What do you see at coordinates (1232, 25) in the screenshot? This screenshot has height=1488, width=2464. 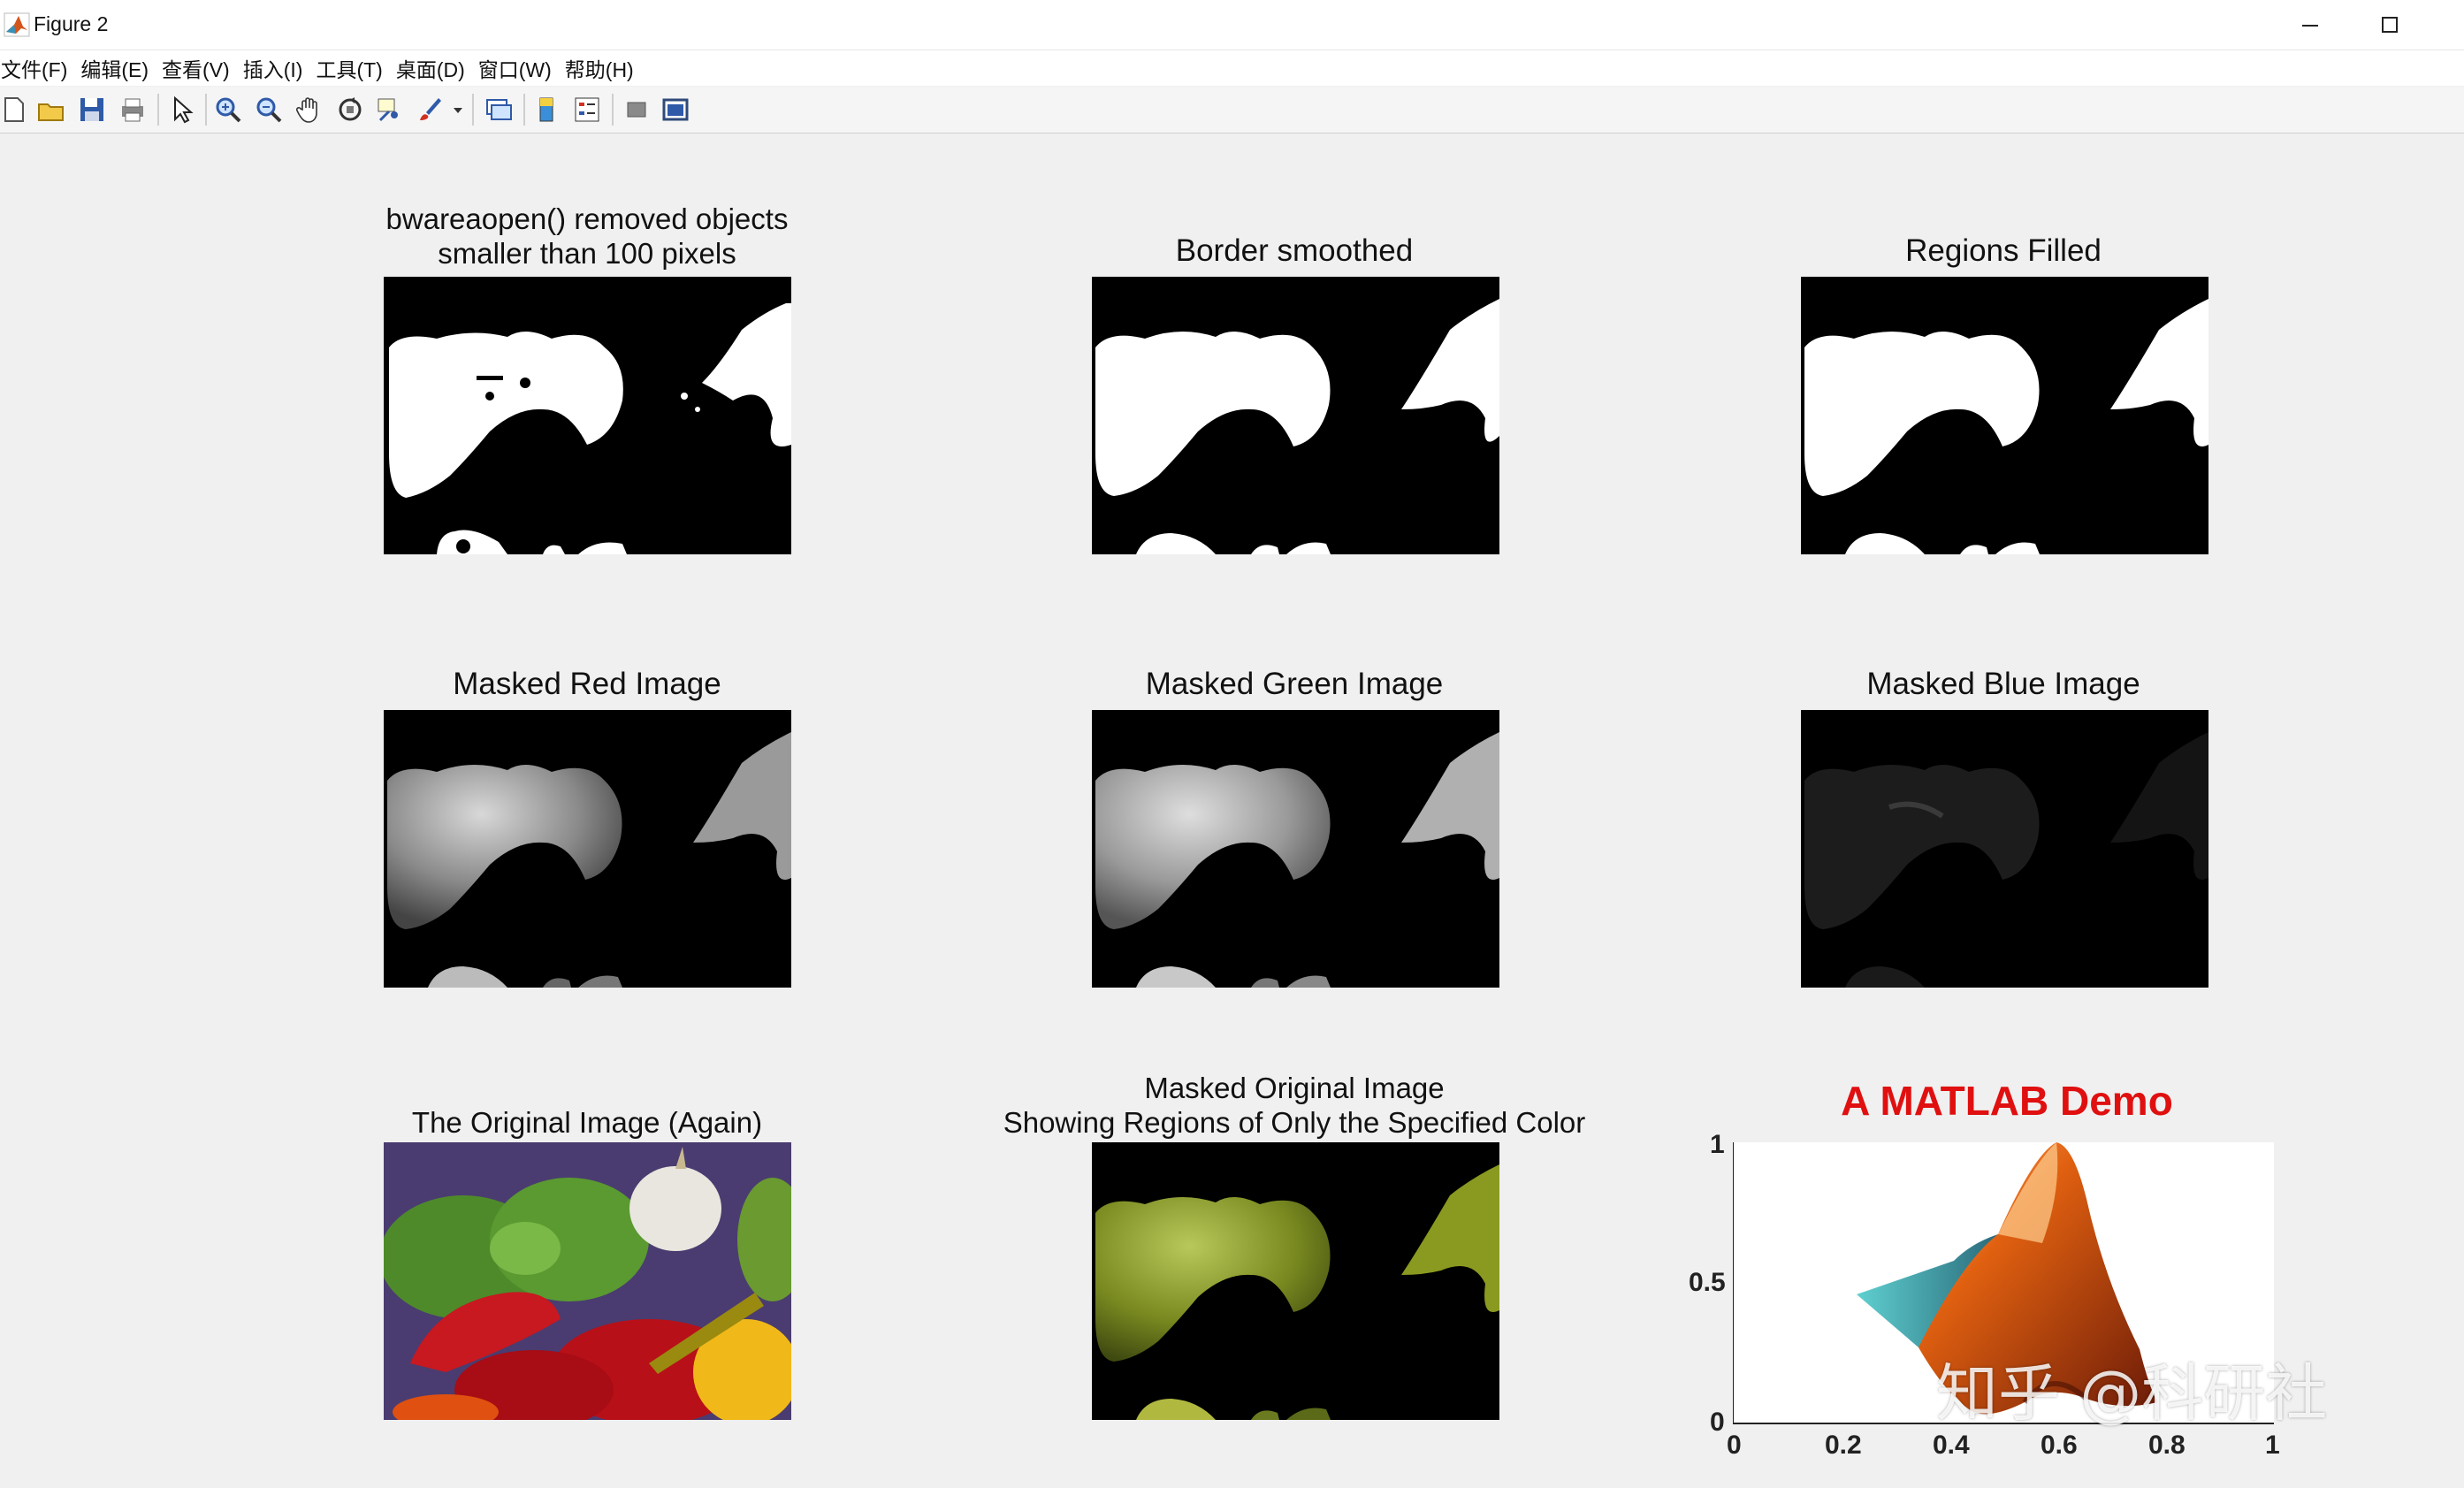 I see `window-title-bar: Figure 2` at bounding box center [1232, 25].